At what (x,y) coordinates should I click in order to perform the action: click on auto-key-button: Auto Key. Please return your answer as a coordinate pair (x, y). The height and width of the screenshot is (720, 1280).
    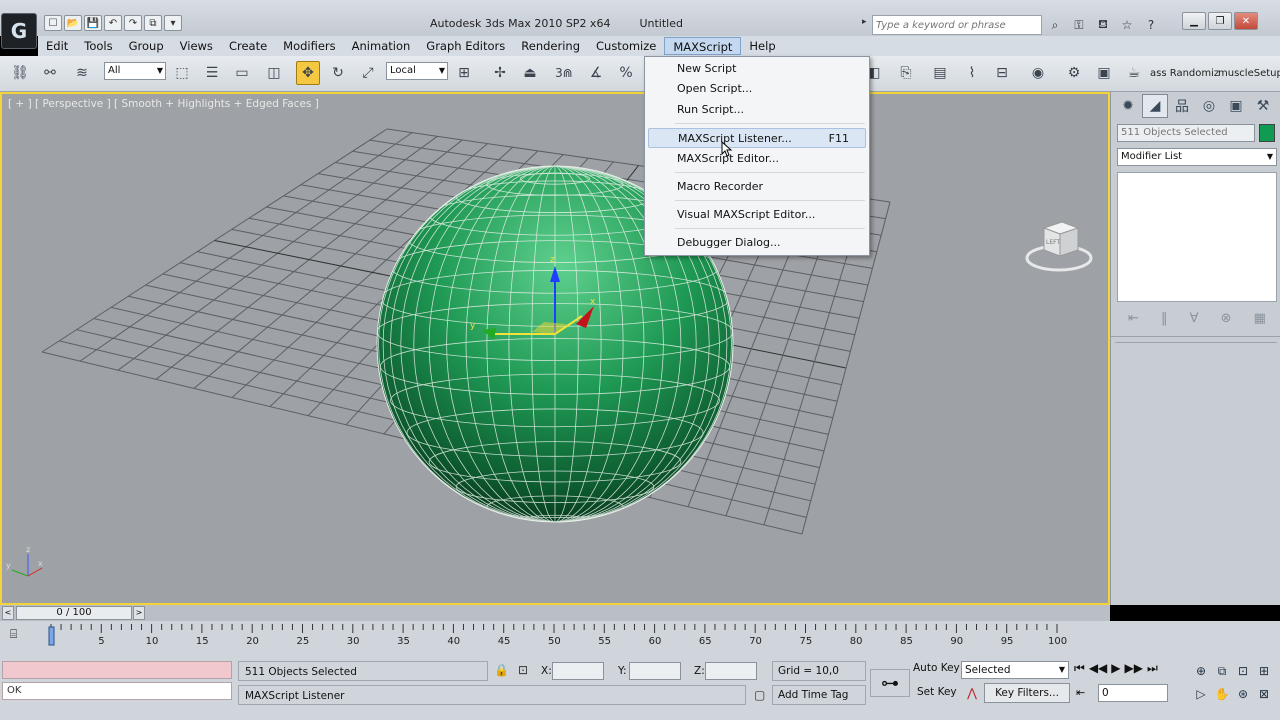
    Looking at the image, I should click on (936, 668).